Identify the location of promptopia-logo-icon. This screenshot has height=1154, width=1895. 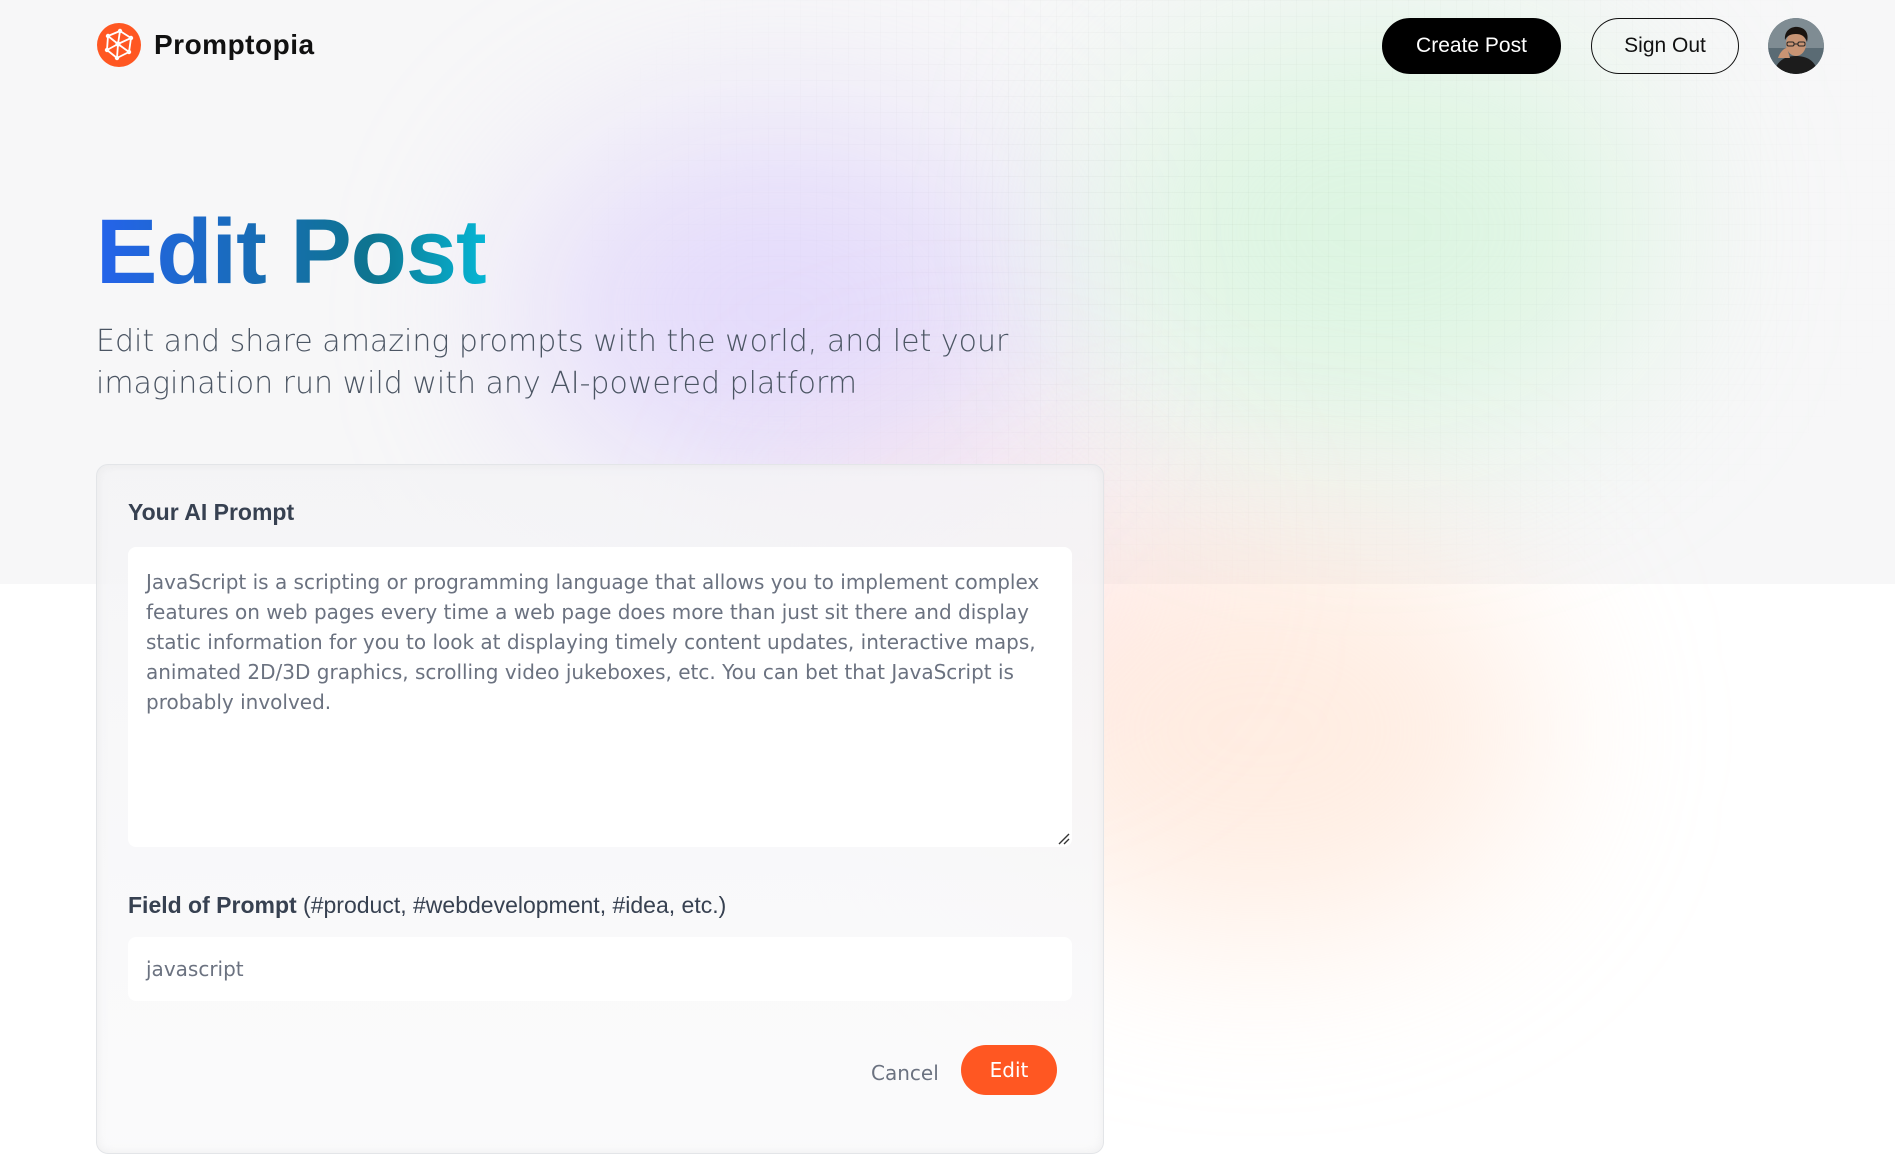
(119, 45).